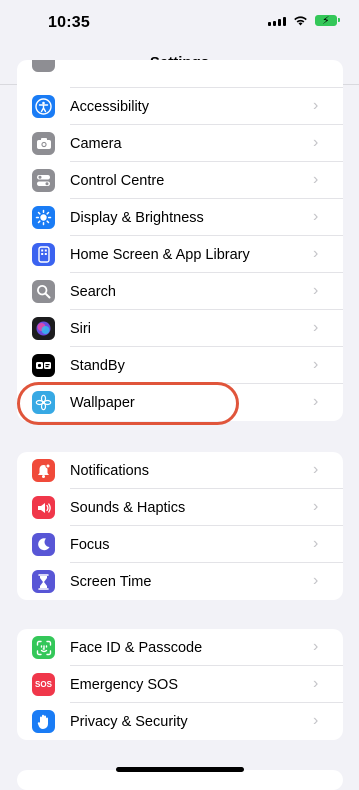 The height and width of the screenshot is (790, 359). Describe the element at coordinates (180, 291) in the screenshot. I see `settings-row-search: Search ›` at that location.